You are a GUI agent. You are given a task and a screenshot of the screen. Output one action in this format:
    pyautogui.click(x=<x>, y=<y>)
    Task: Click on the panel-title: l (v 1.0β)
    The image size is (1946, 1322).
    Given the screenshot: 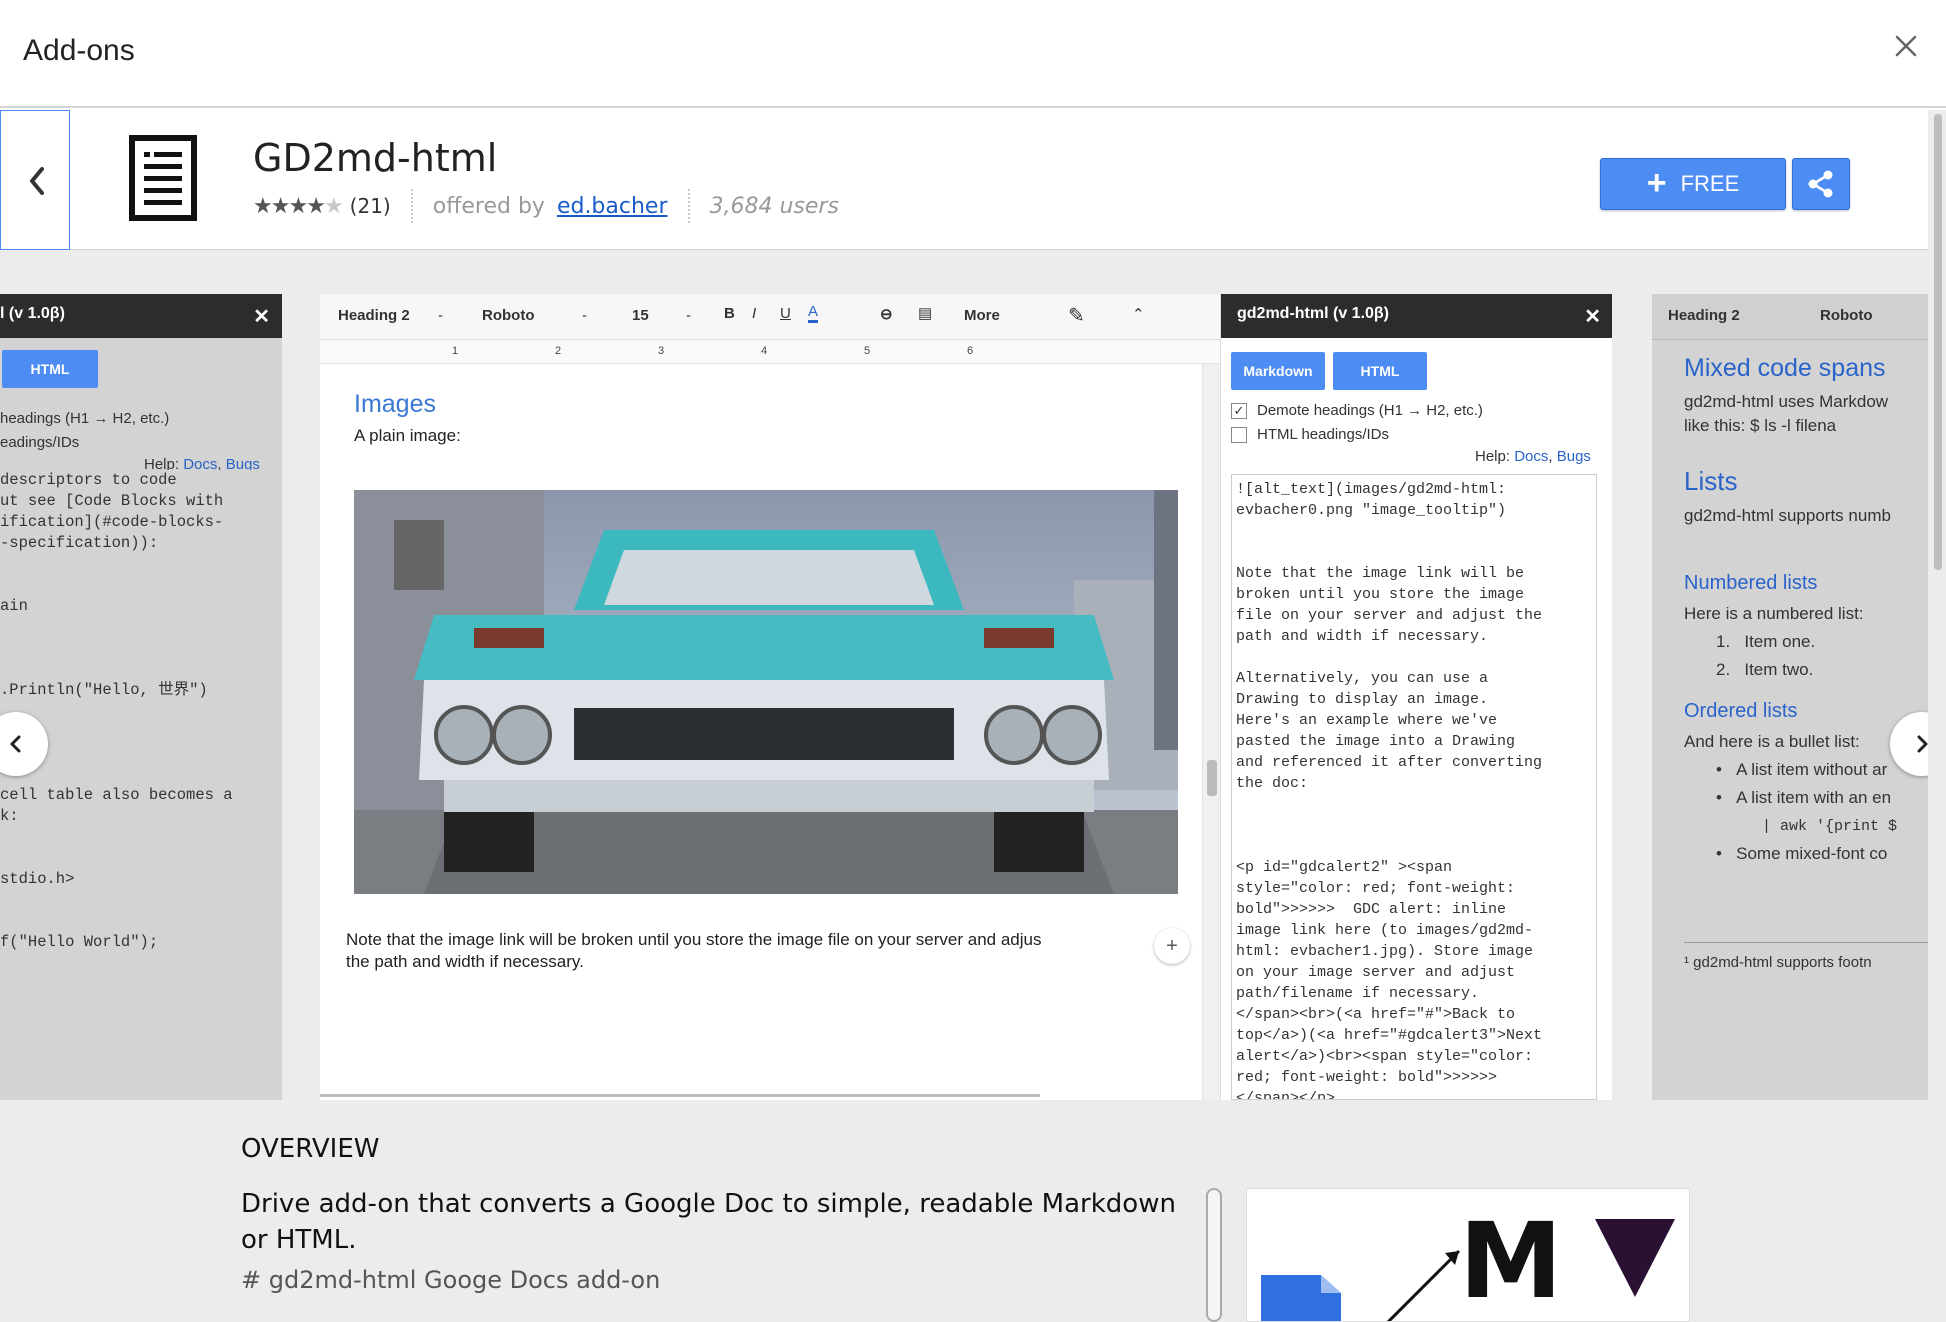 What is the action you would take?
    pyautogui.click(x=32, y=313)
    